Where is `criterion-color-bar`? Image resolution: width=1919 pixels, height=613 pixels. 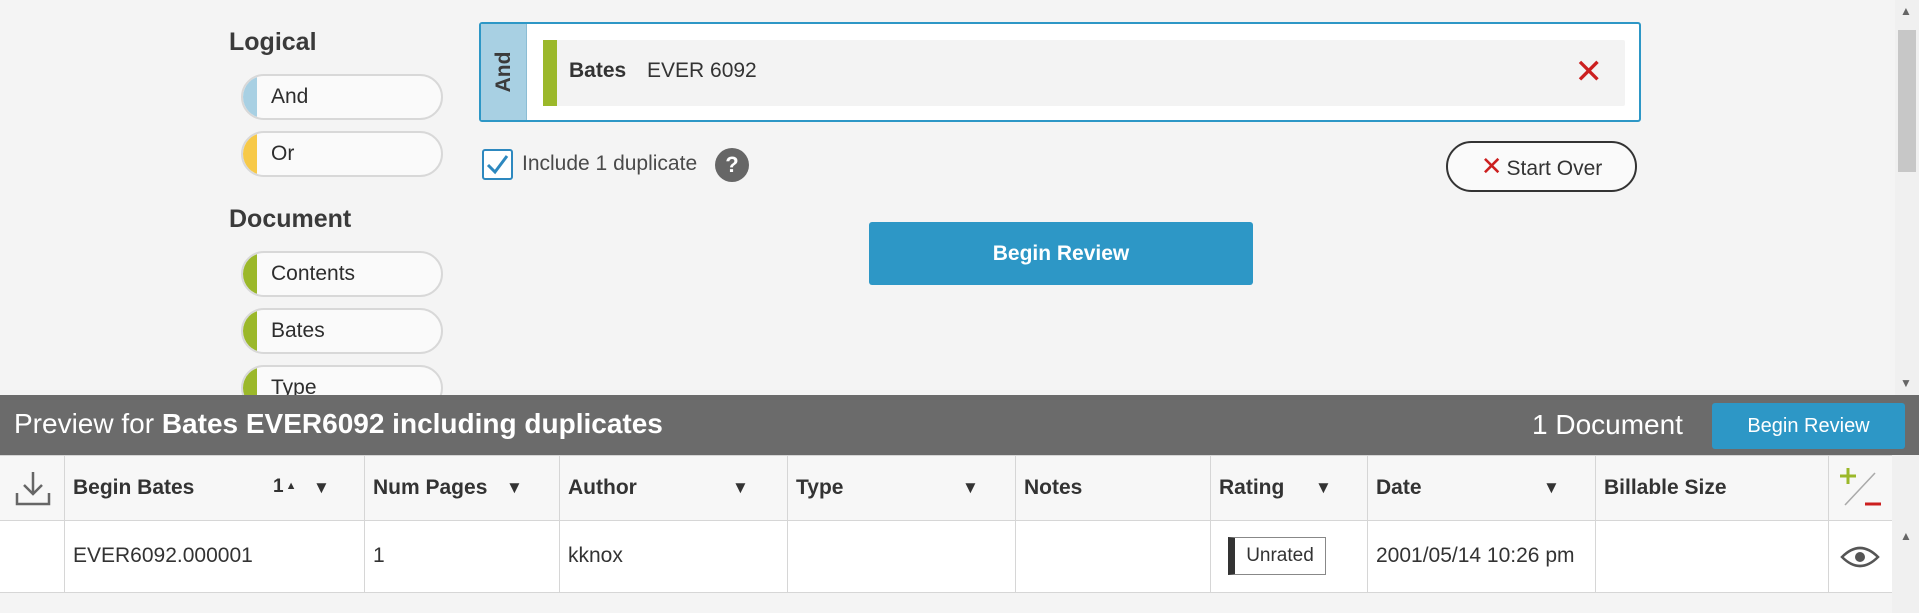
criterion-color-bar is located at coordinates (550, 73).